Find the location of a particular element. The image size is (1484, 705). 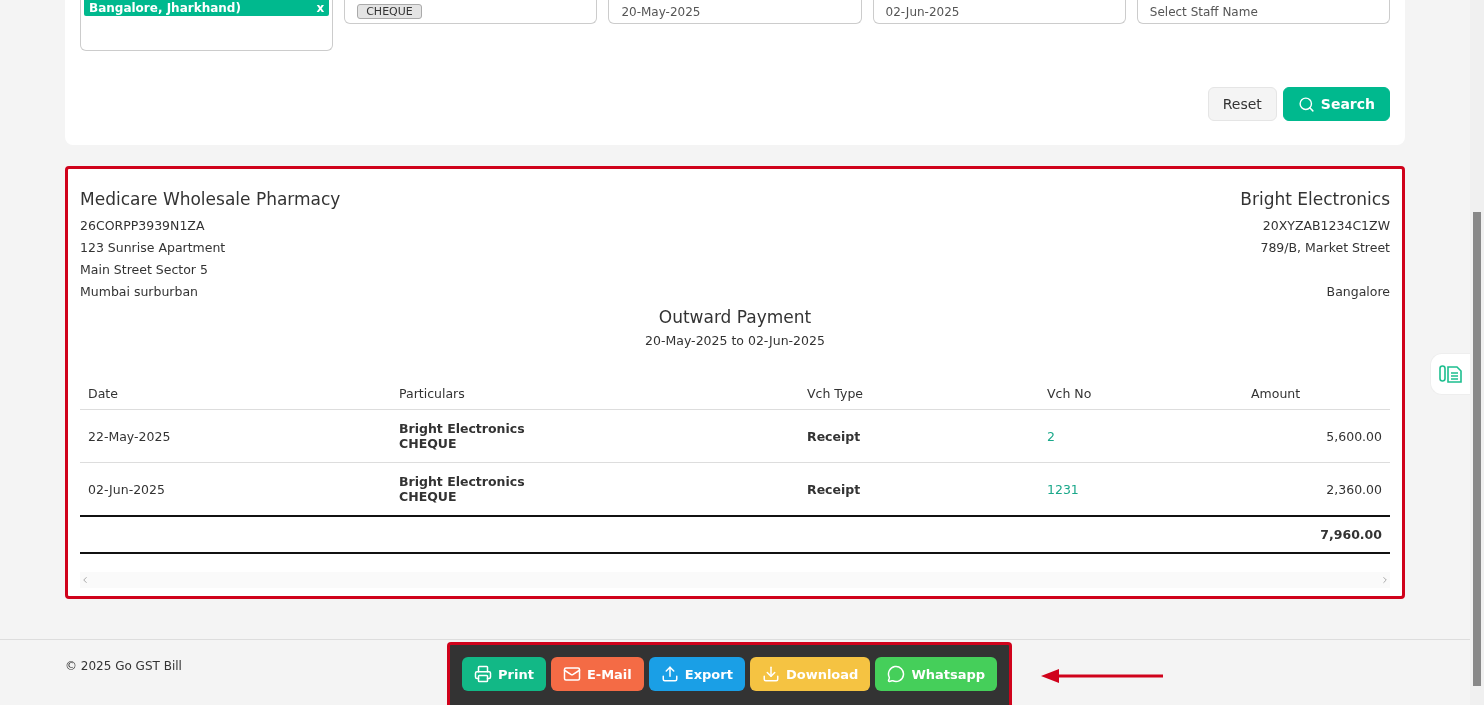

company-detail: Mumbai surburban is located at coordinates (139, 292).